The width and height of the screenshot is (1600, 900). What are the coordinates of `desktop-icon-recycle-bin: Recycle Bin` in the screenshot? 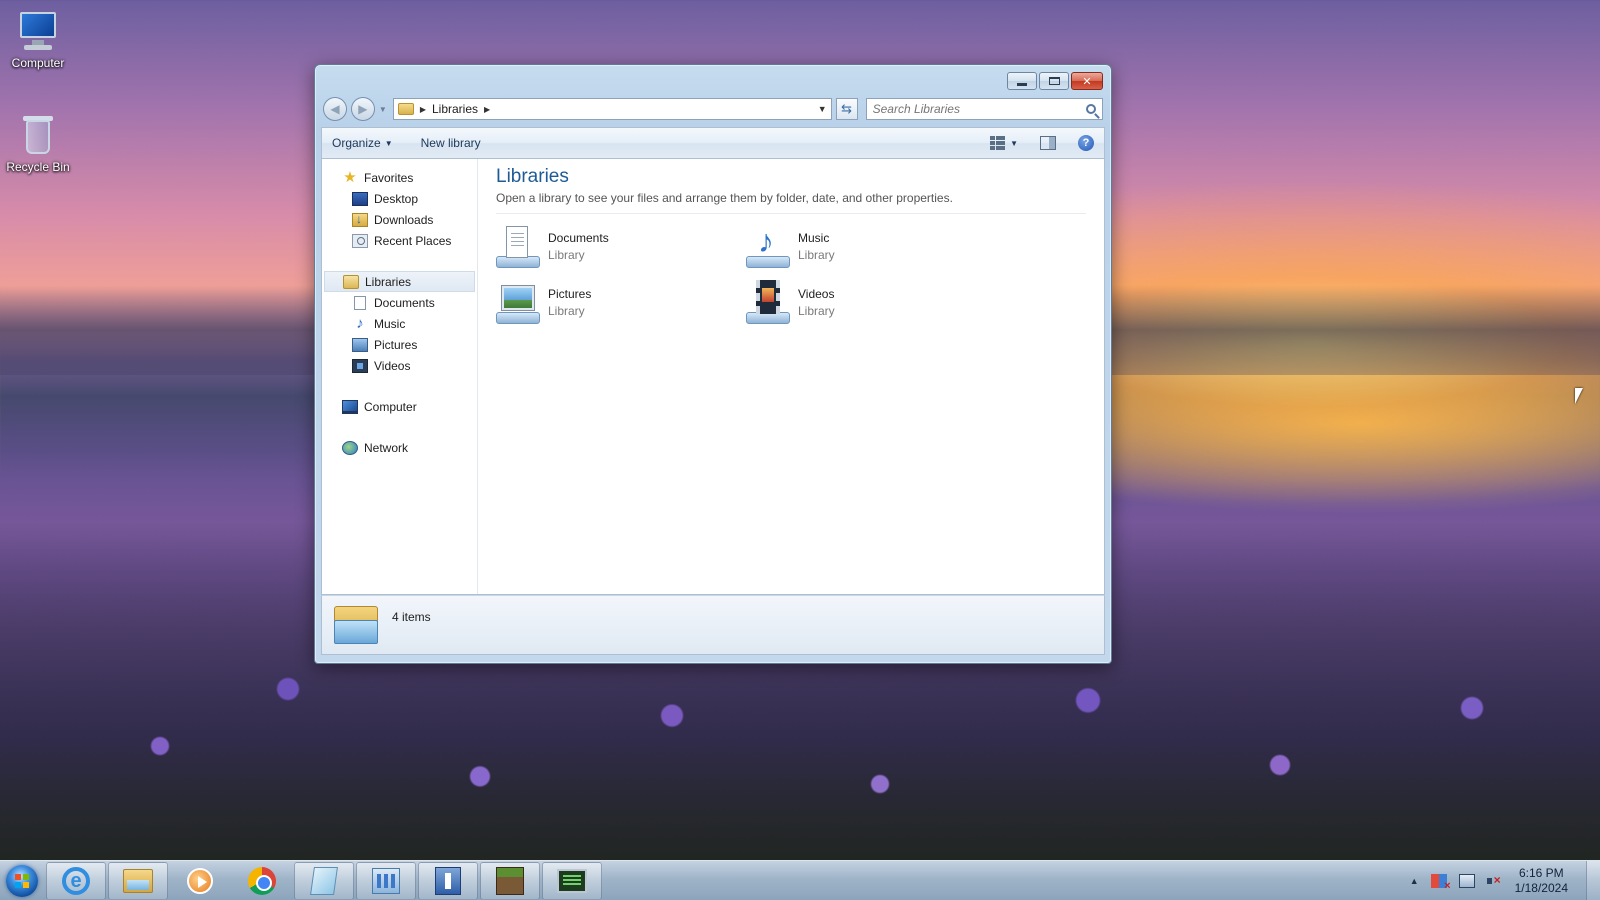 It's located at (38, 144).